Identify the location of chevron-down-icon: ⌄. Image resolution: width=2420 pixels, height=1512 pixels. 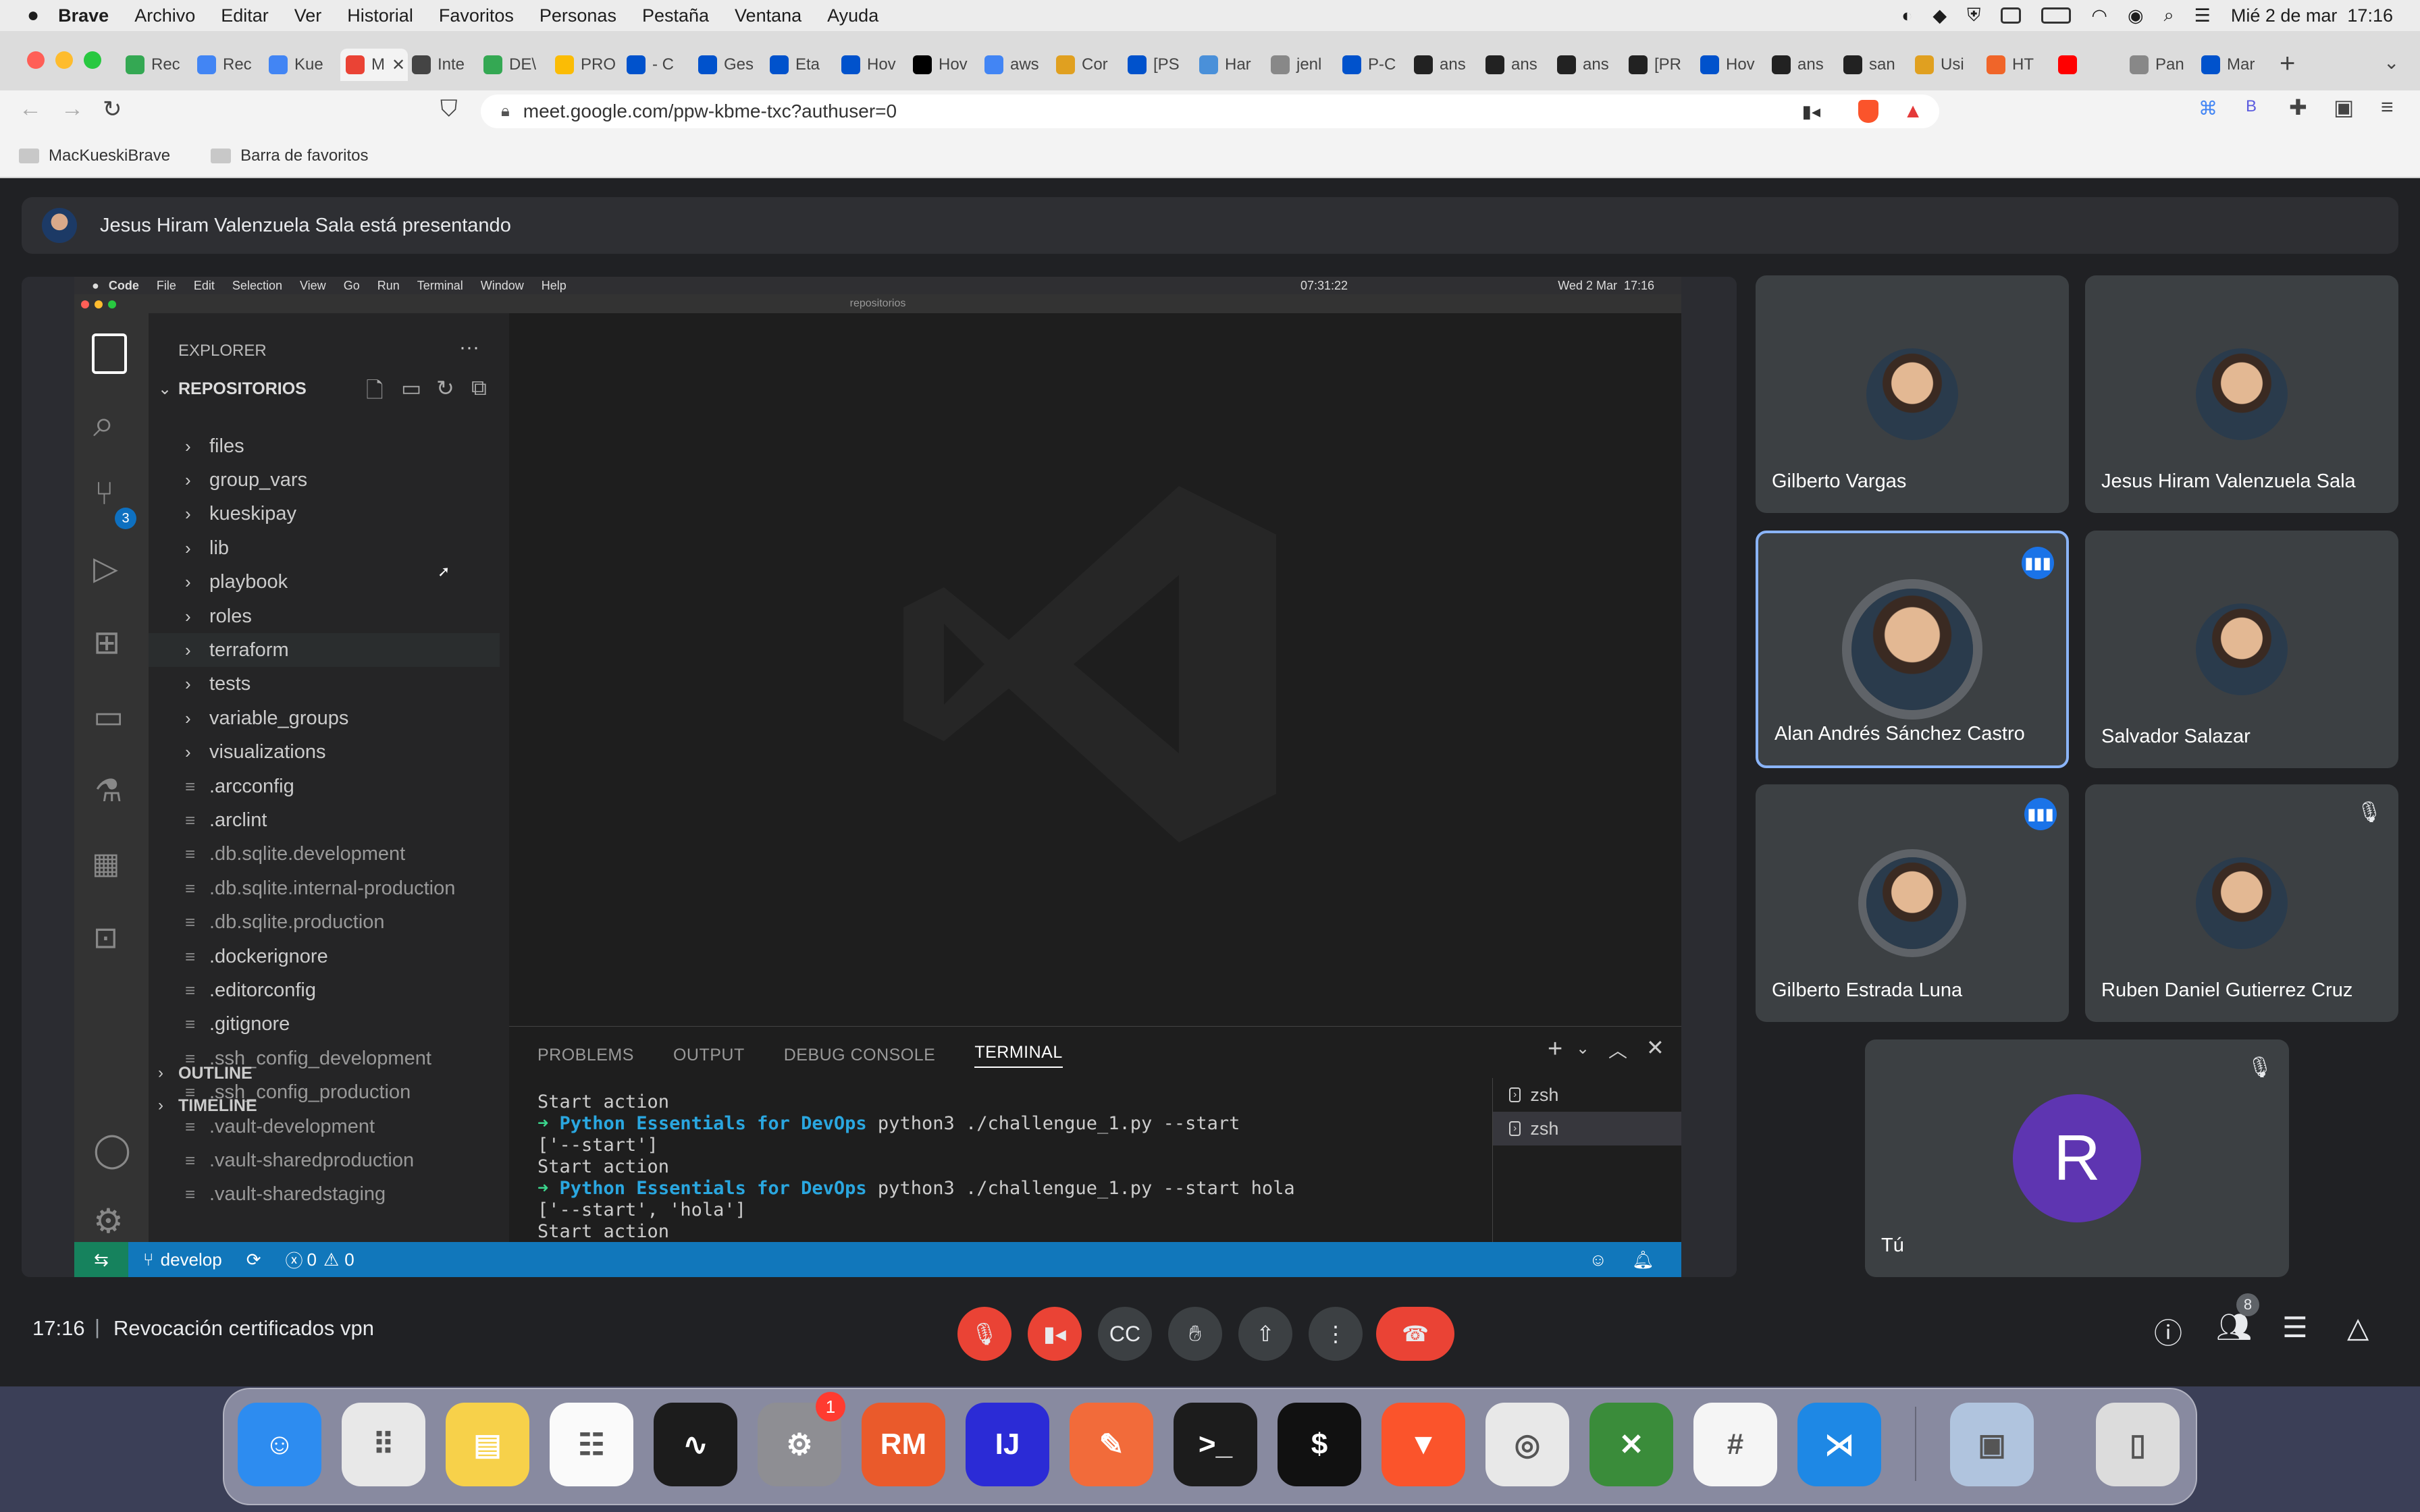
(165, 389).